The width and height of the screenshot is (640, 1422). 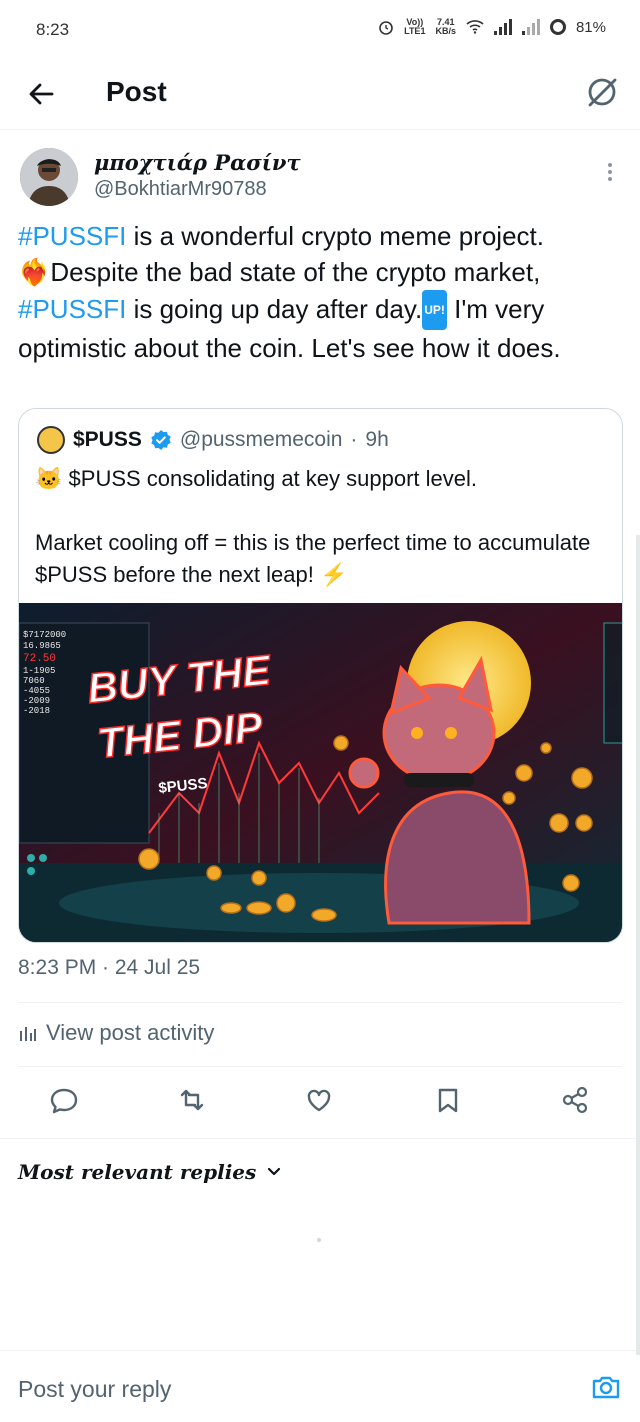 I want to click on view-post-activity: View post activity, so click(x=116, y=1033).